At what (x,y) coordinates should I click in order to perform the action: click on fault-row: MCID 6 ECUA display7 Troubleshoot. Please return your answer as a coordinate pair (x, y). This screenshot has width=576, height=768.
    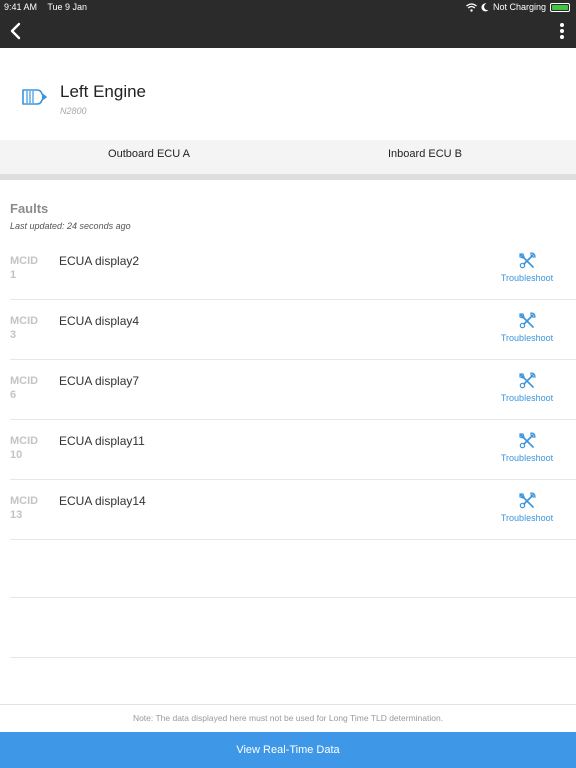
    Looking at the image, I should click on (293, 390).